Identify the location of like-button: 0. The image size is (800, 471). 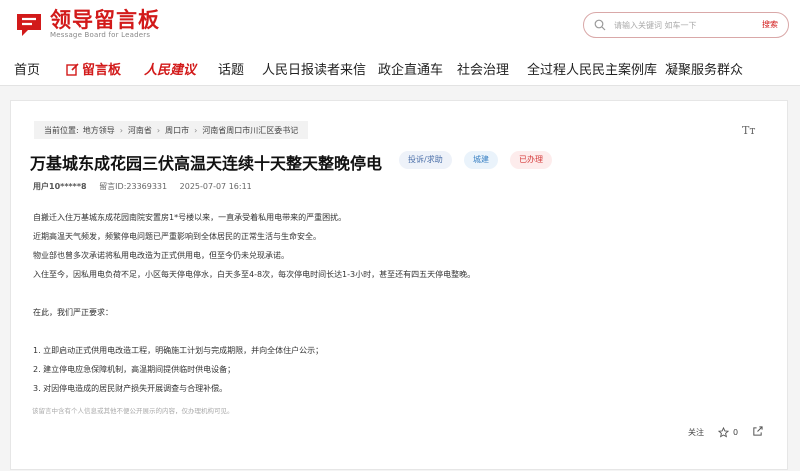
(728, 432).